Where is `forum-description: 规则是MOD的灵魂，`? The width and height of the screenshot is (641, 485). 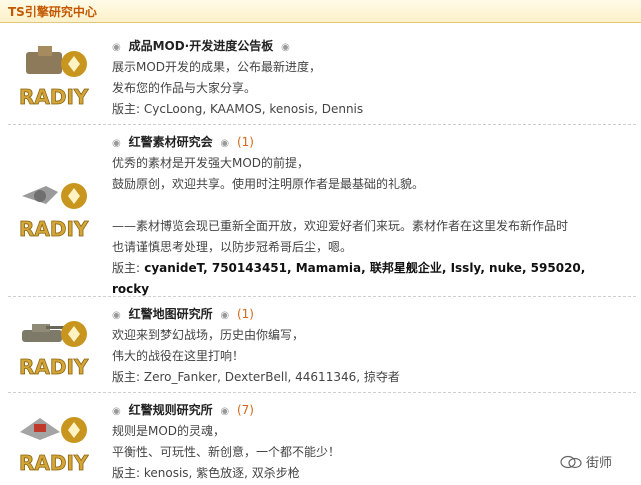
forum-description: 规则是MOD的灵魂， is located at coordinates (169, 431).